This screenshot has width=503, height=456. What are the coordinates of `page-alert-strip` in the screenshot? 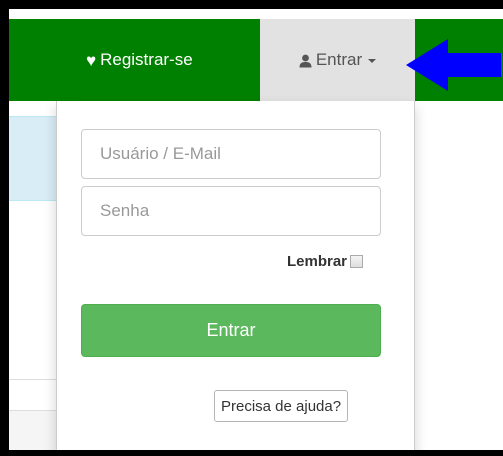 It's located at (32, 158).